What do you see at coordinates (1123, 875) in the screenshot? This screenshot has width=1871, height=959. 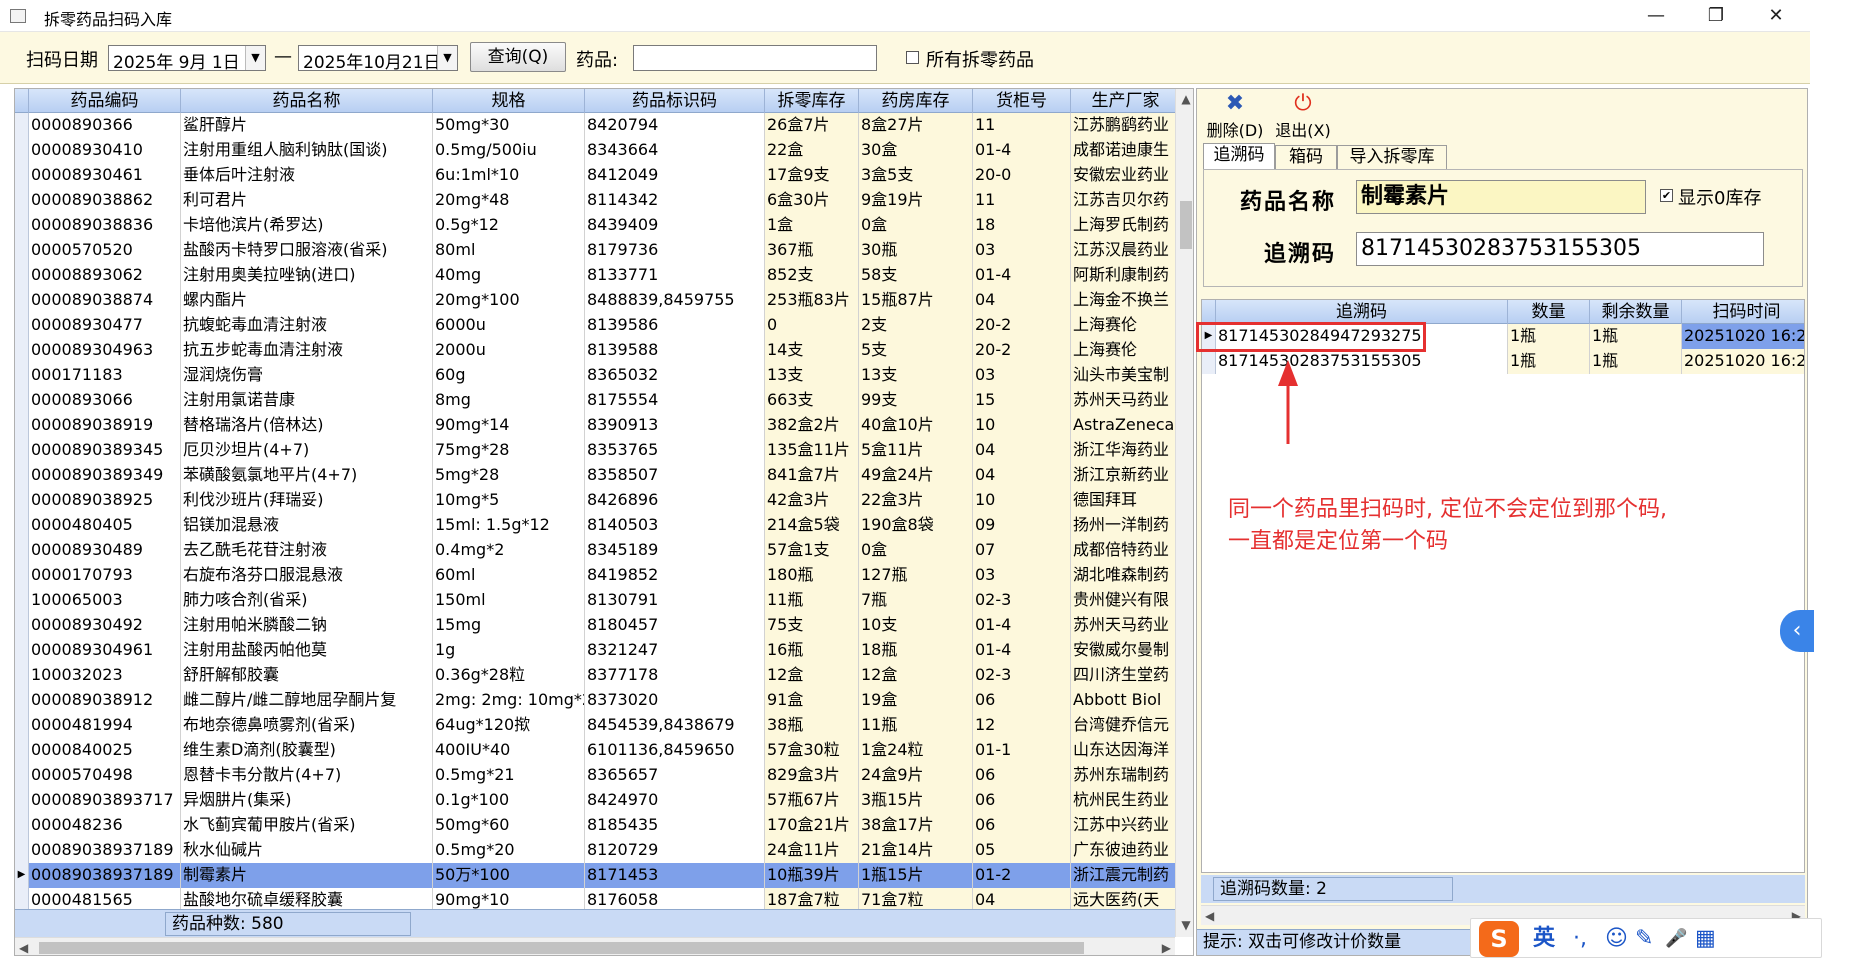 I see `manufacturer-cell: 浙江震元制药` at bounding box center [1123, 875].